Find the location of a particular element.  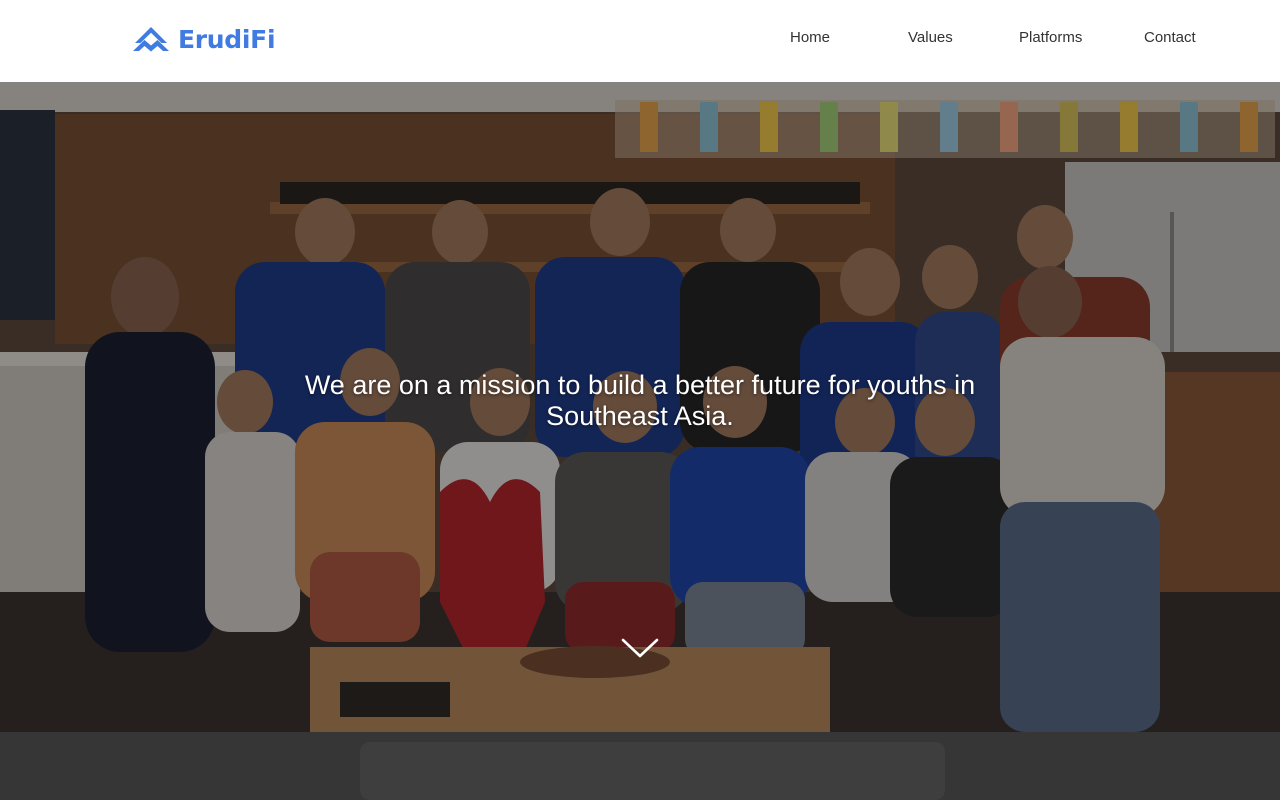

main-nav: Home Values Platforms Contact is located at coordinates (640, 38).